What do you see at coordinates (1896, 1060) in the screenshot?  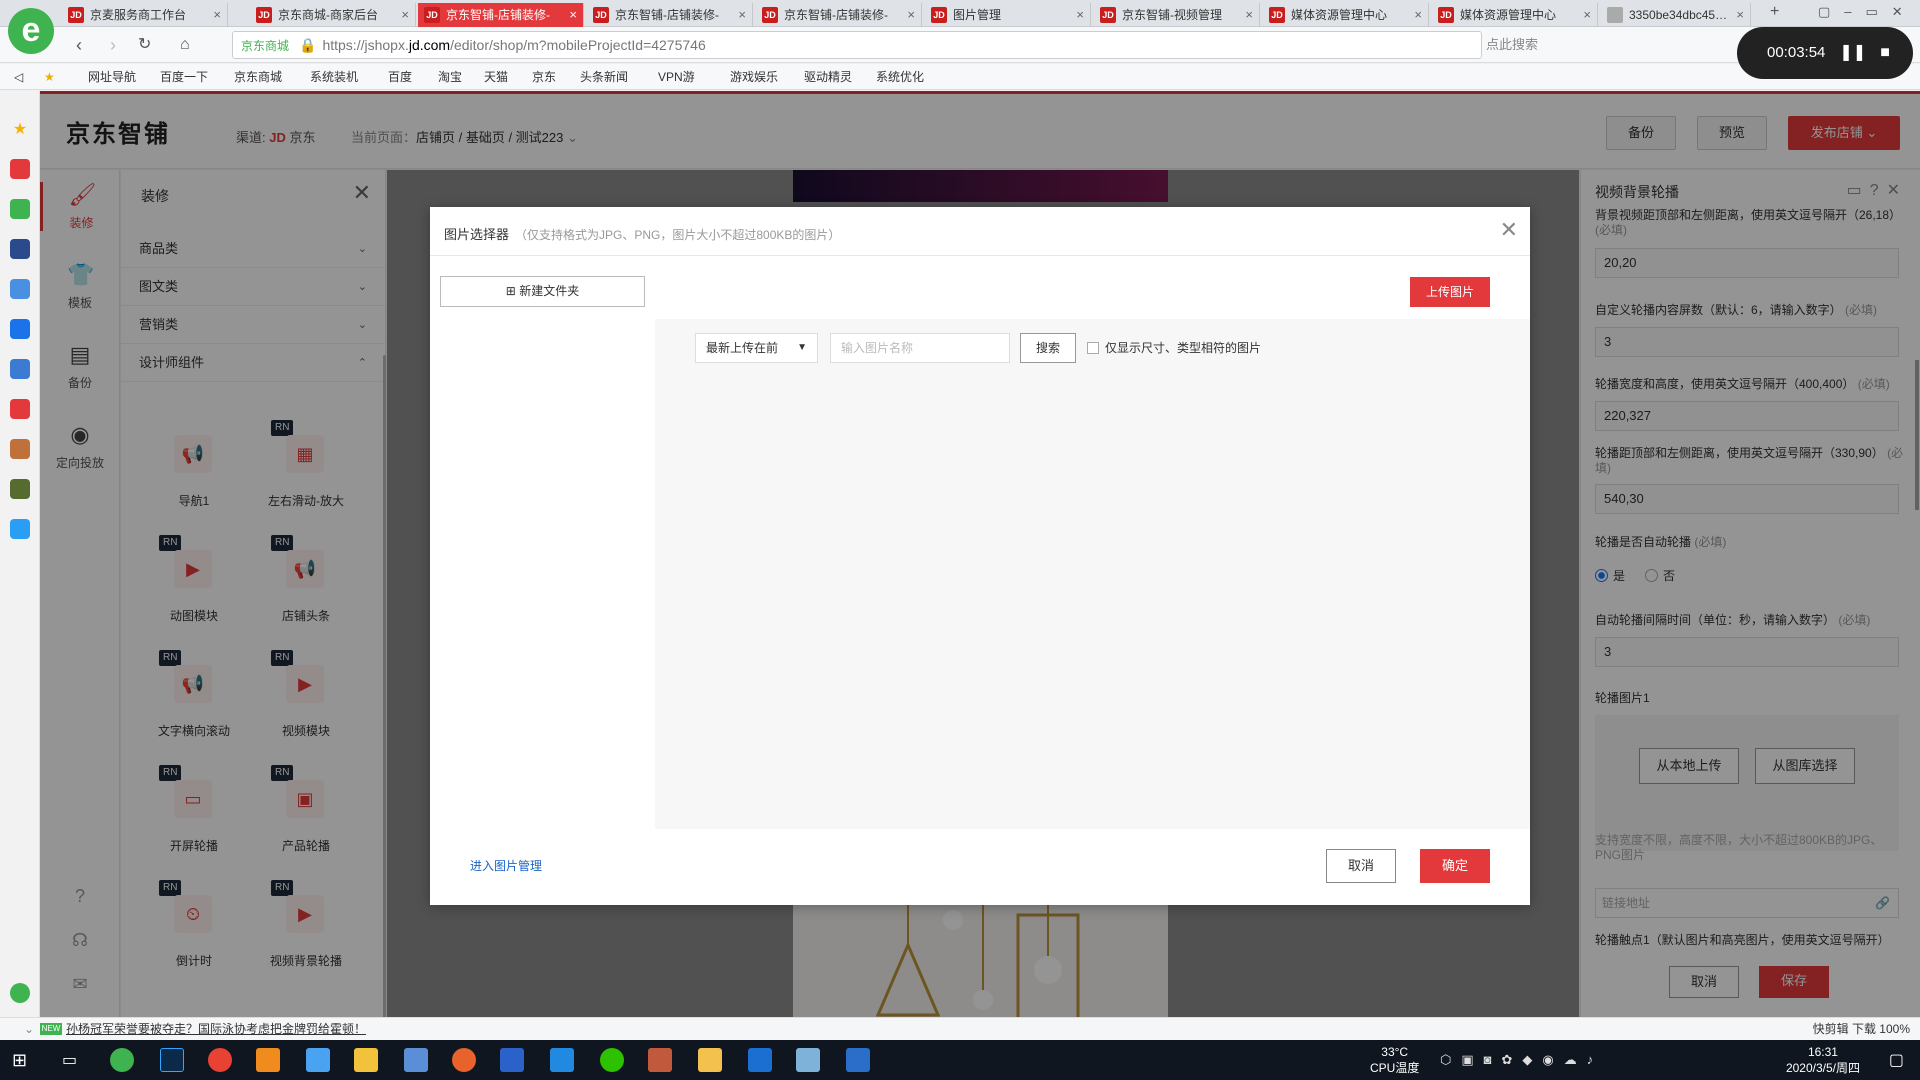 I see `notification-icon: ▢` at bounding box center [1896, 1060].